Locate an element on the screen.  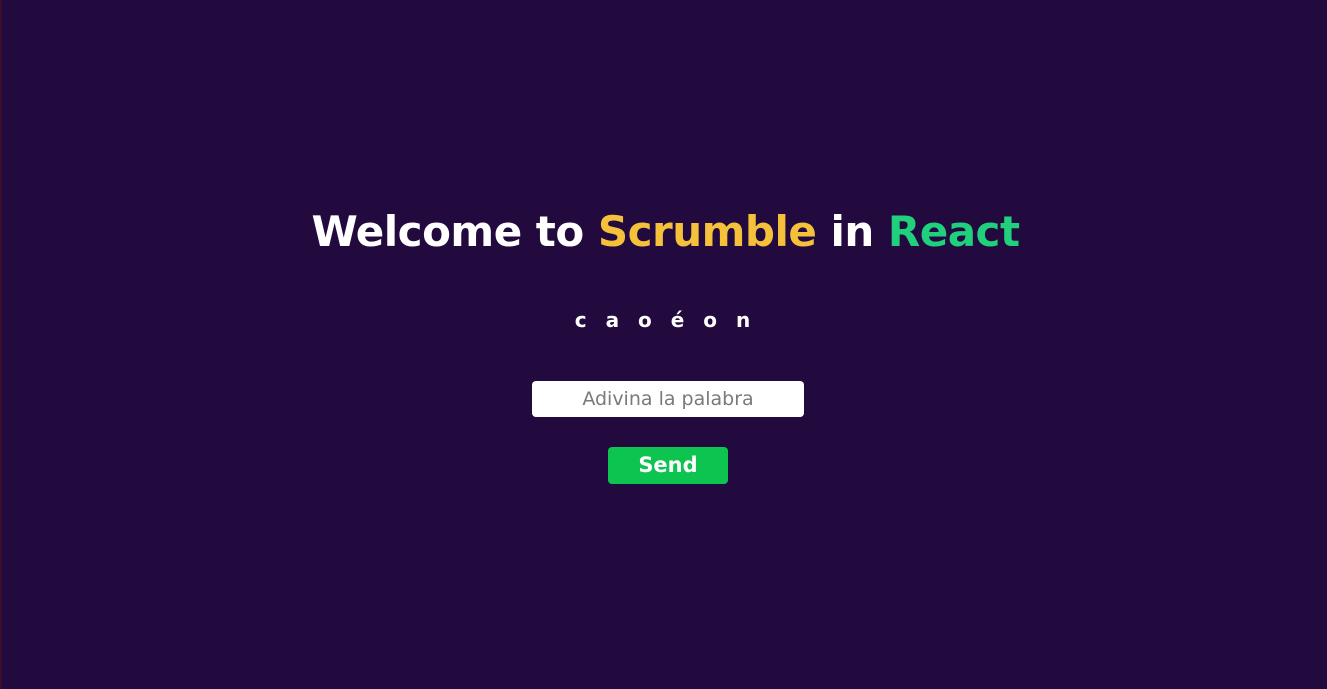
title-scrumble-text: Scrumble is located at coordinates (707, 231).